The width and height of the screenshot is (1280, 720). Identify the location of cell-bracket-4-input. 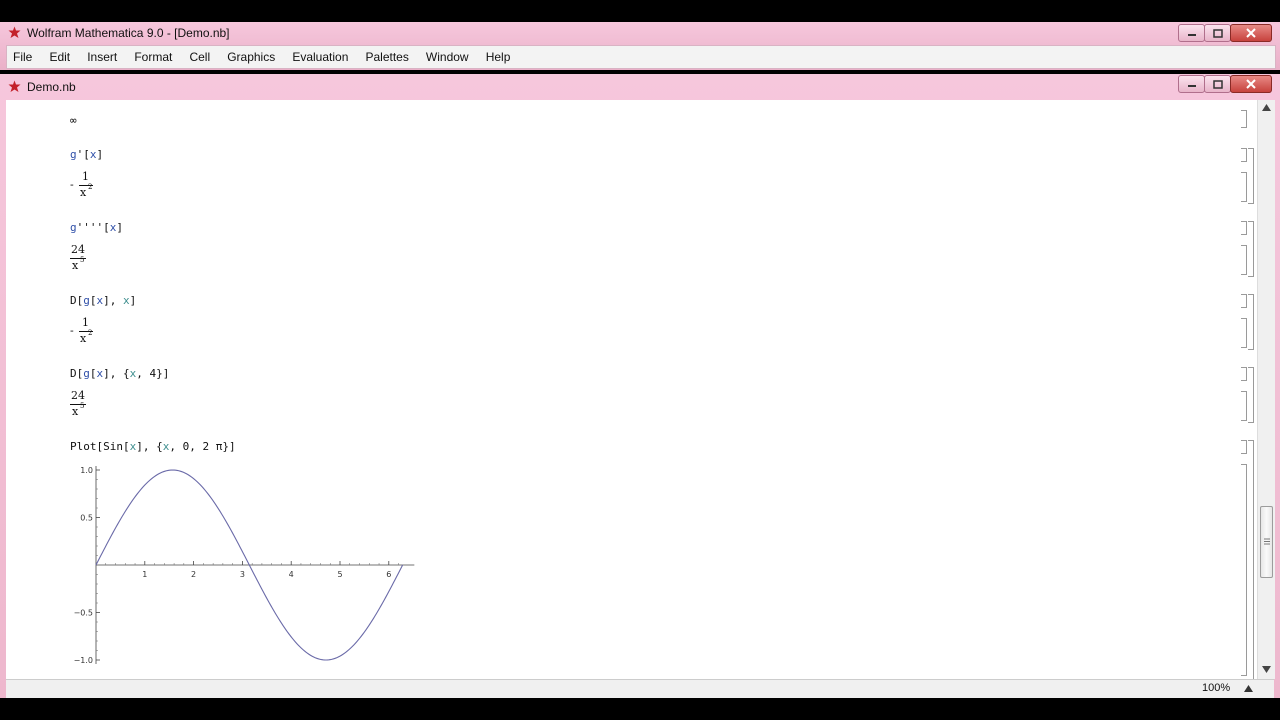
(1244, 374).